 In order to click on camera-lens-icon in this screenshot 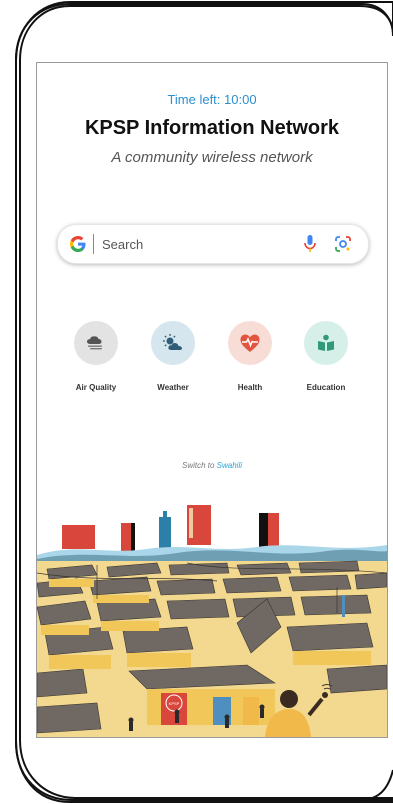, I will do `click(343, 244)`.